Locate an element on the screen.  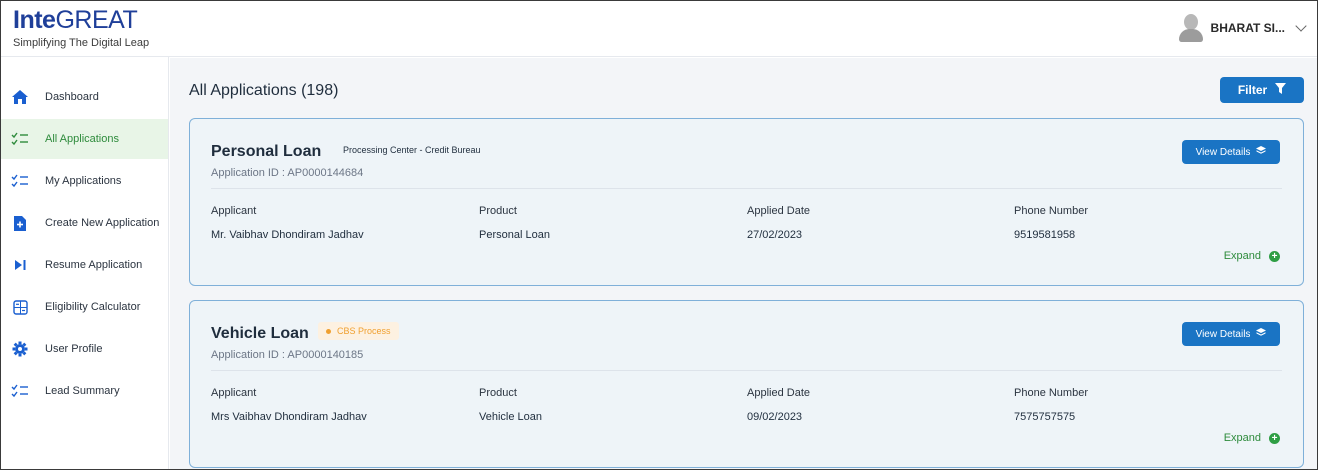
product-value: Personal Loan is located at coordinates (514, 235).